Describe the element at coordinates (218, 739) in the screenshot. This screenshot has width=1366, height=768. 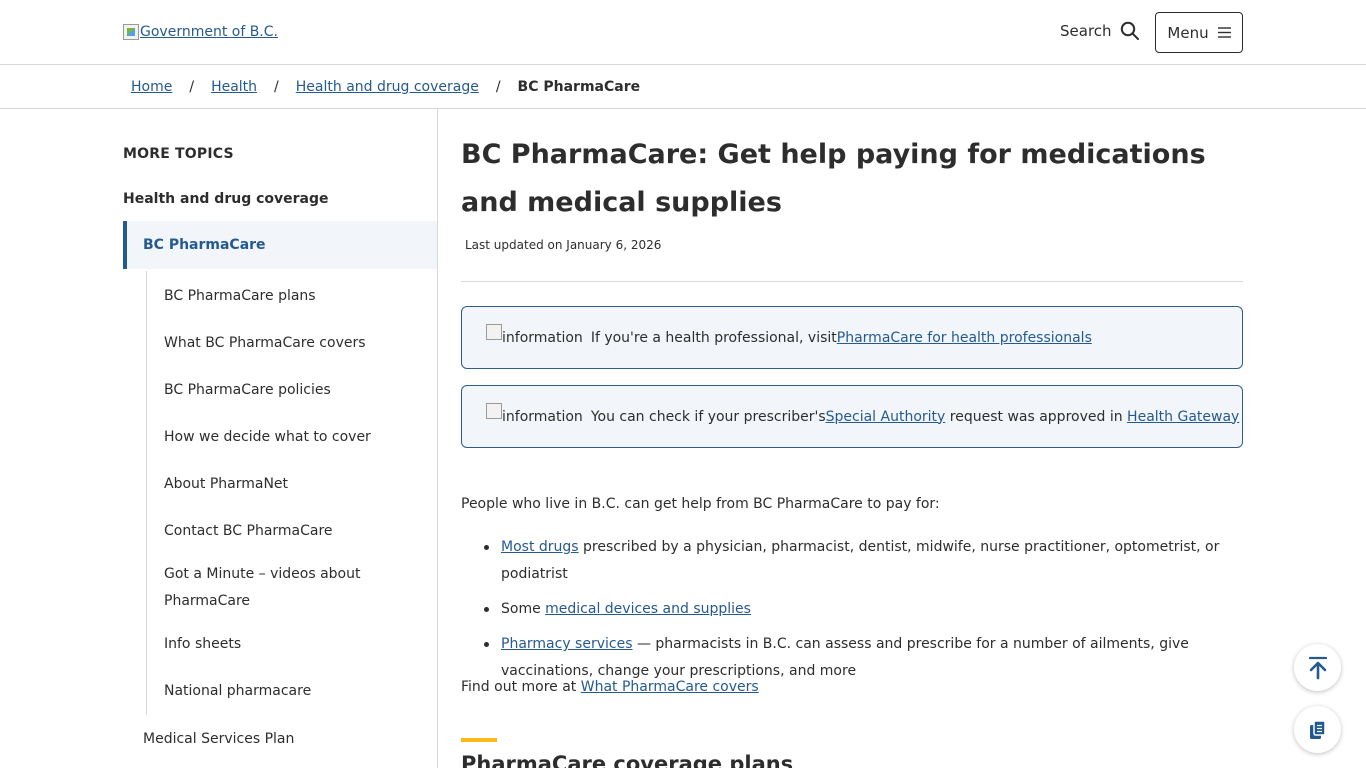
I see `sidebar-item-medical-services-plan: Medical Services Plan` at that location.